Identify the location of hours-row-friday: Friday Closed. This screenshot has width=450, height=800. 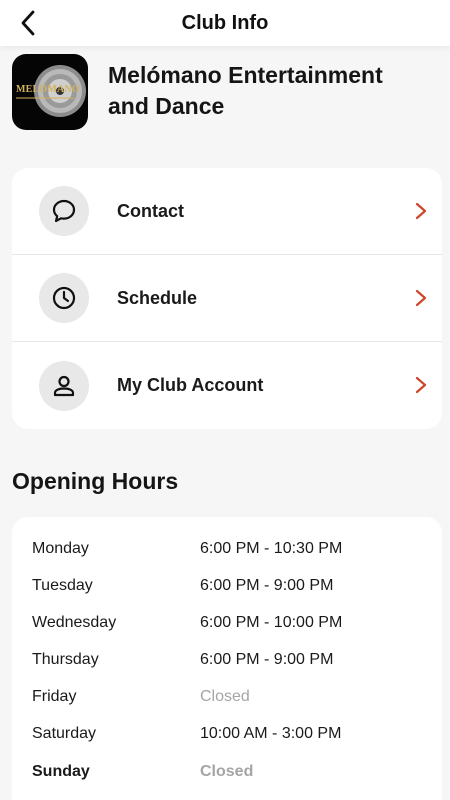
(232, 697).